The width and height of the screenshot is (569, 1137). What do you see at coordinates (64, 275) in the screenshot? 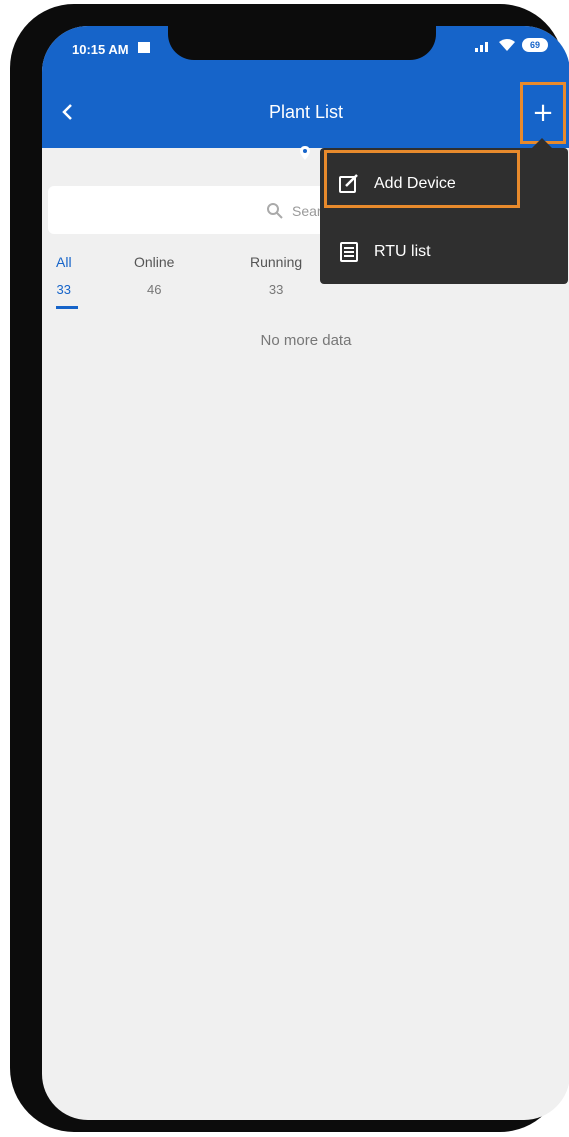
I see `tab-all: All 33` at bounding box center [64, 275].